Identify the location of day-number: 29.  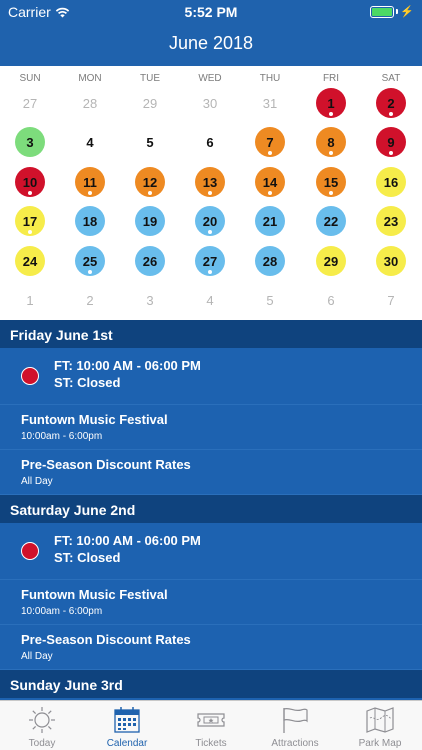
(150, 103).